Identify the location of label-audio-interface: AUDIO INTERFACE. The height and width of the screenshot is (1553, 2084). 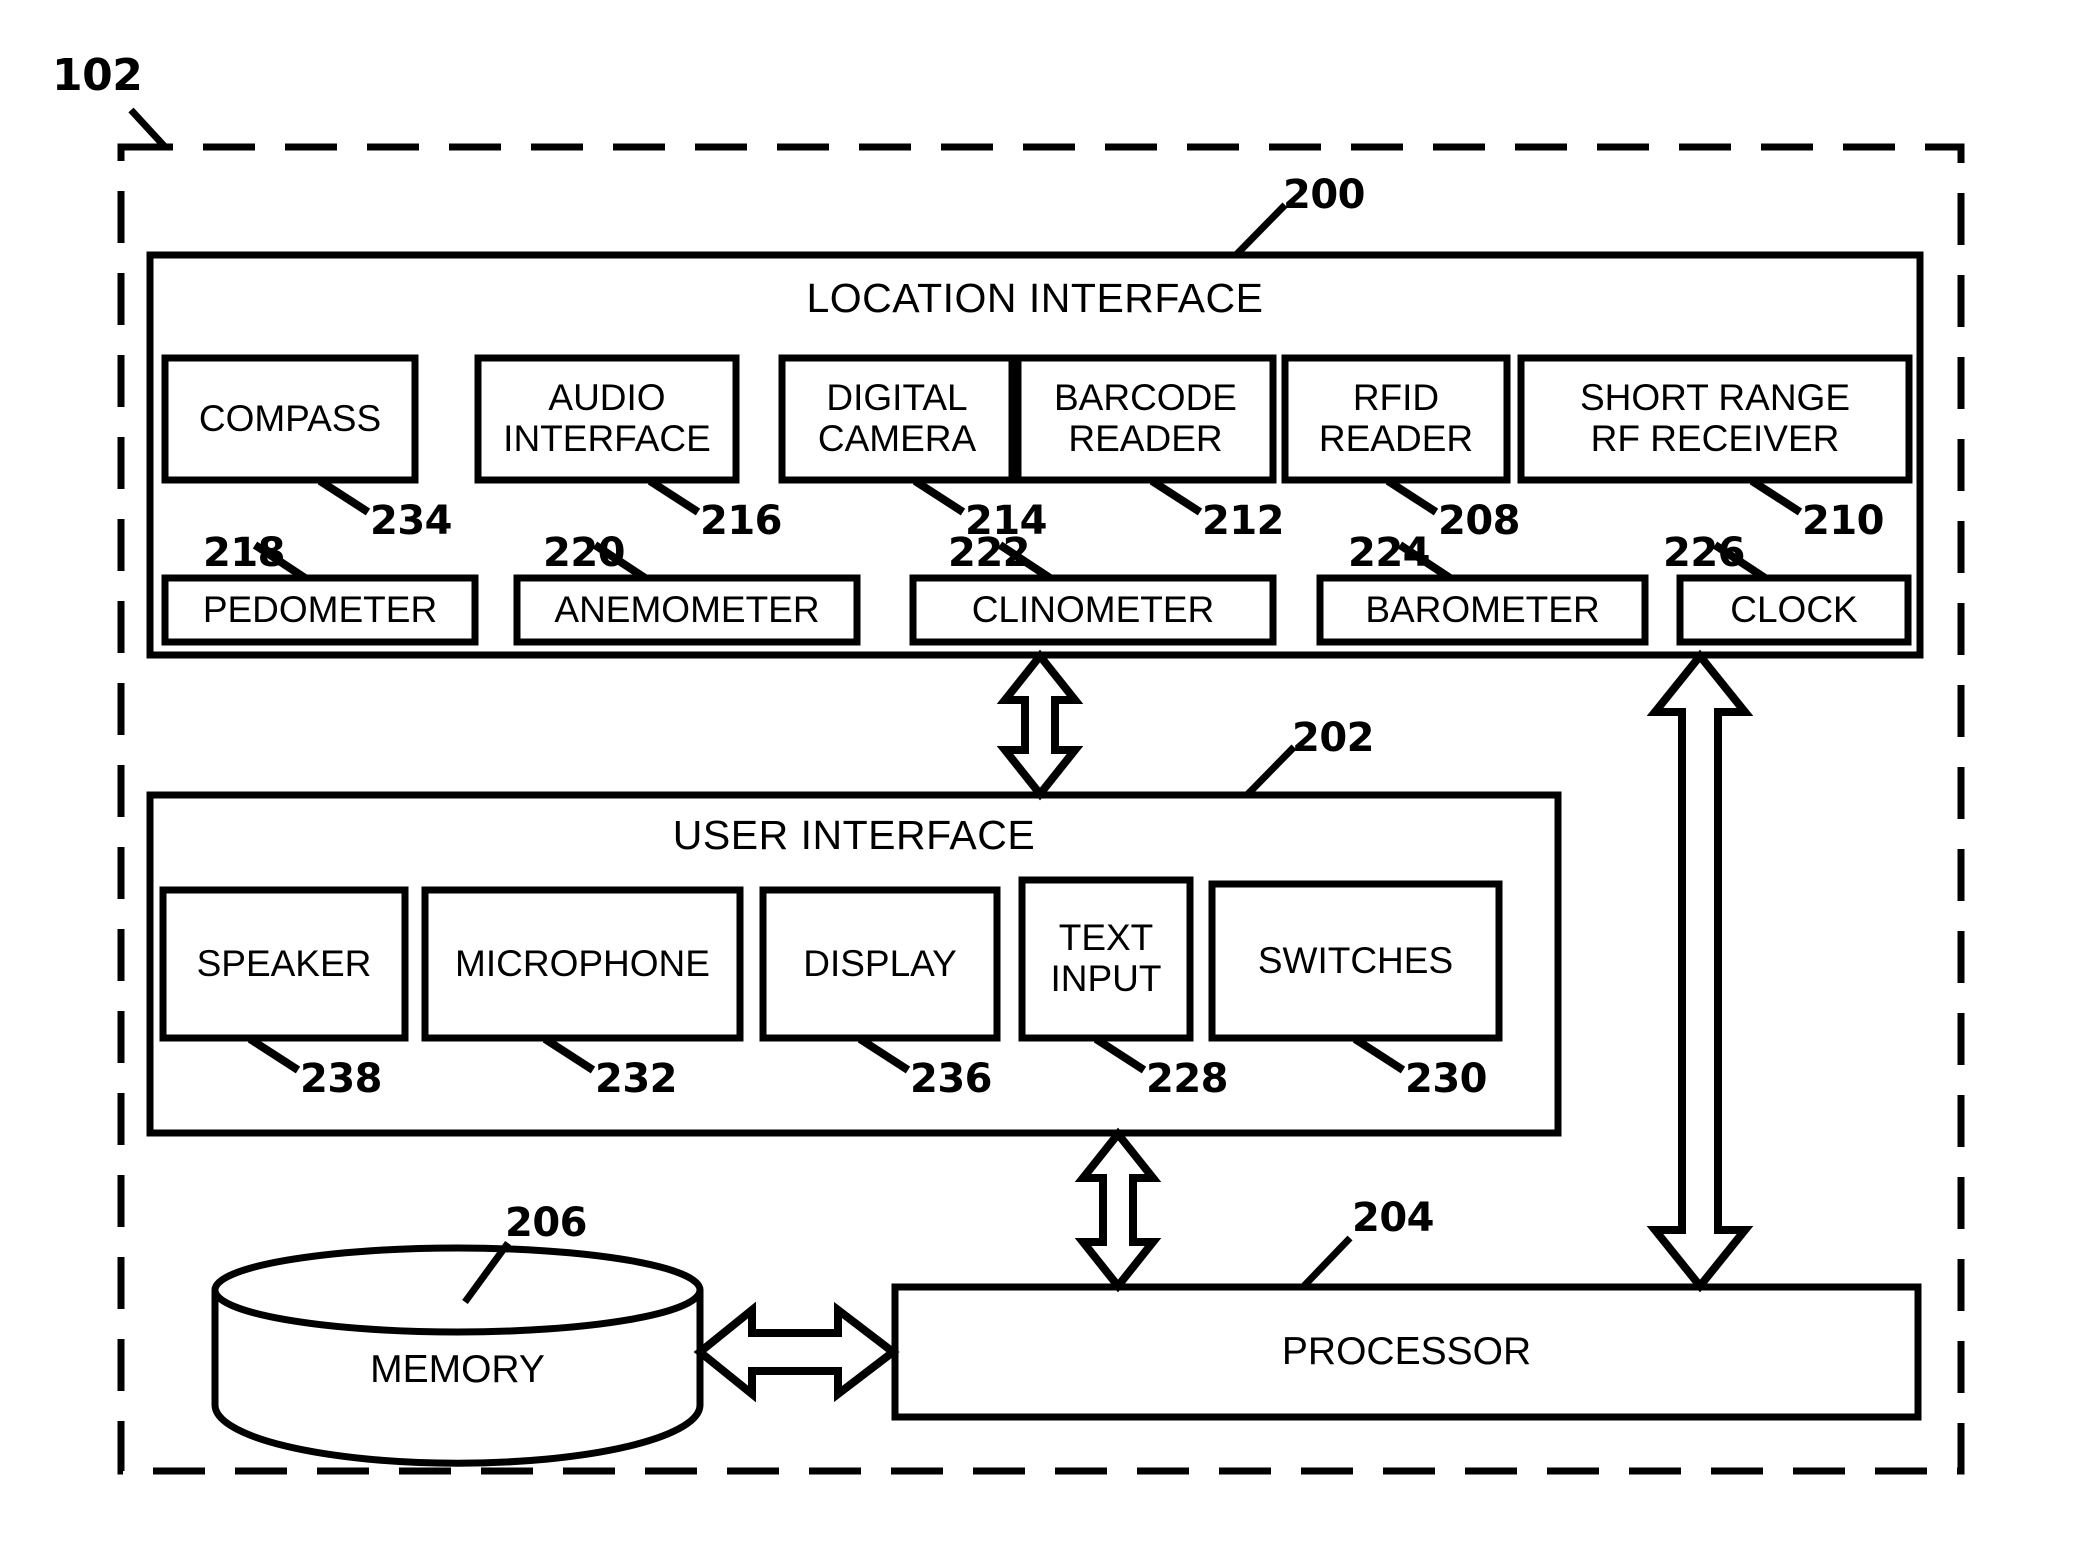
(607, 418).